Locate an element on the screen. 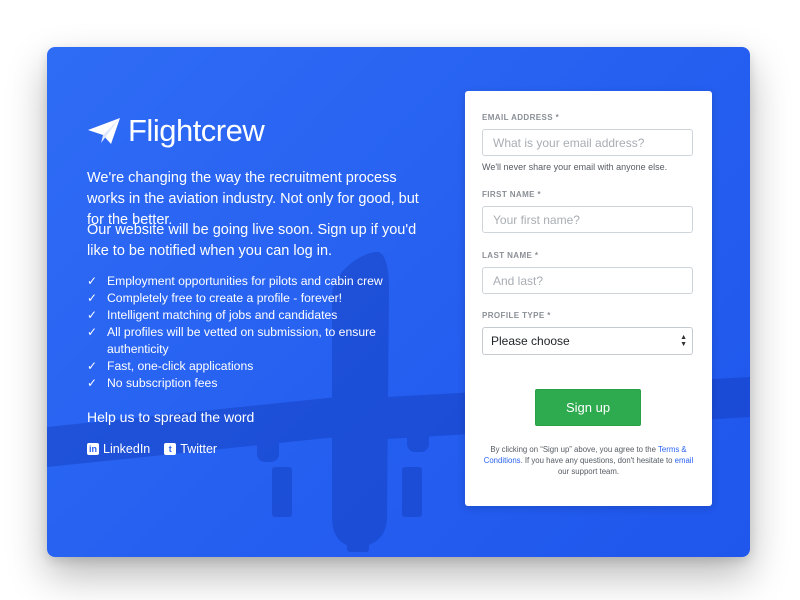  email-field is located at coordinates (587, 142).